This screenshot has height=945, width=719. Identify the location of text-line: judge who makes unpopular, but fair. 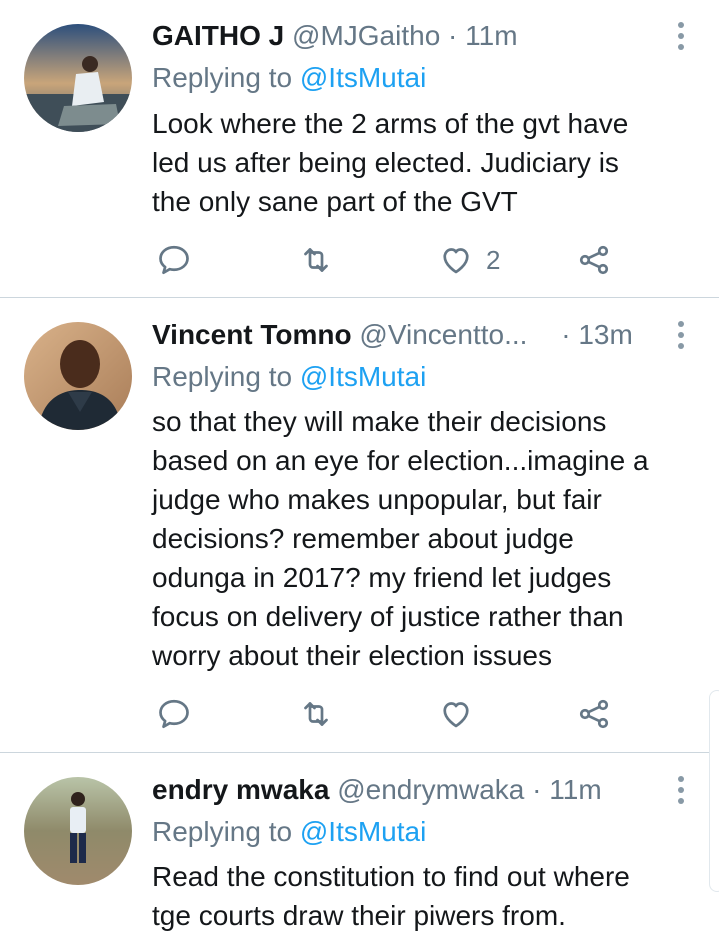
(377, 499).